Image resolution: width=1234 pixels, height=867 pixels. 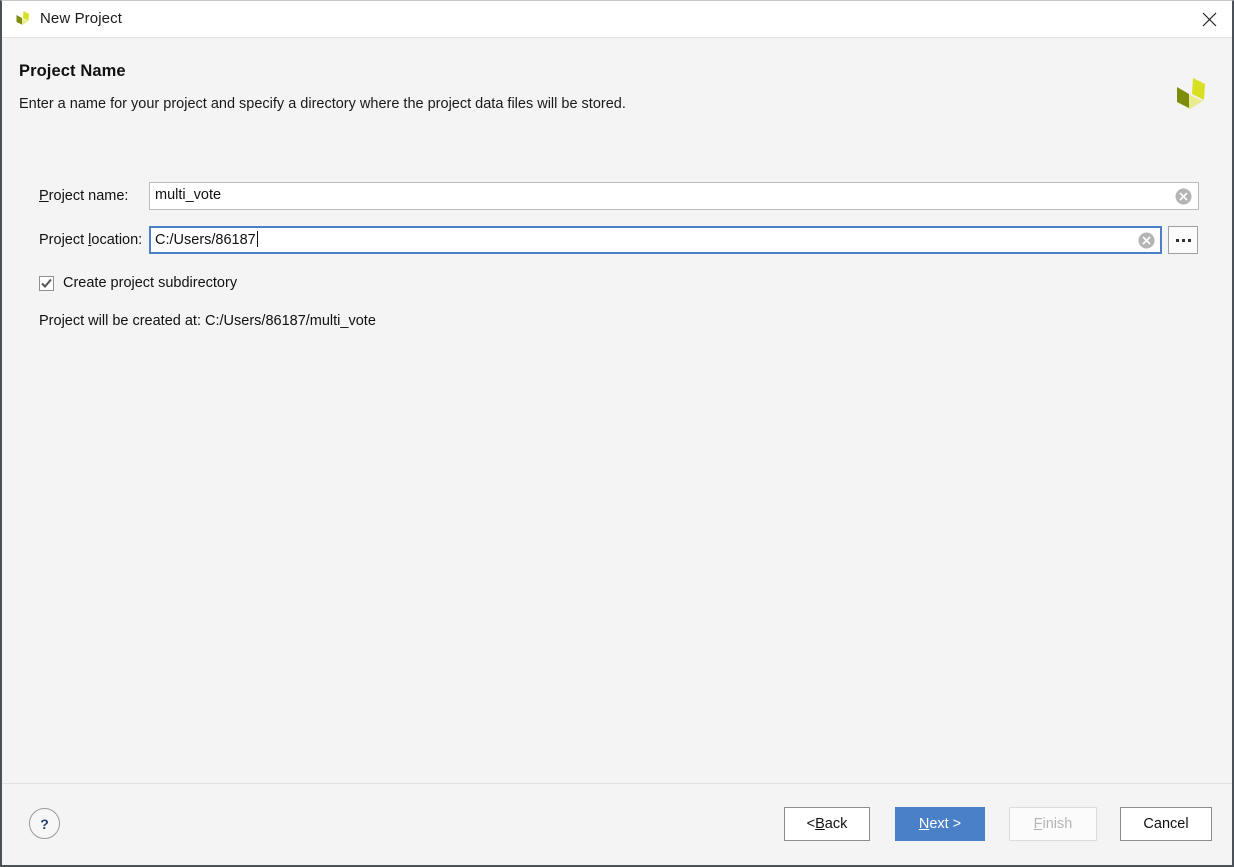 I want to click on checkmark-icon, so click(x=46, y=283).